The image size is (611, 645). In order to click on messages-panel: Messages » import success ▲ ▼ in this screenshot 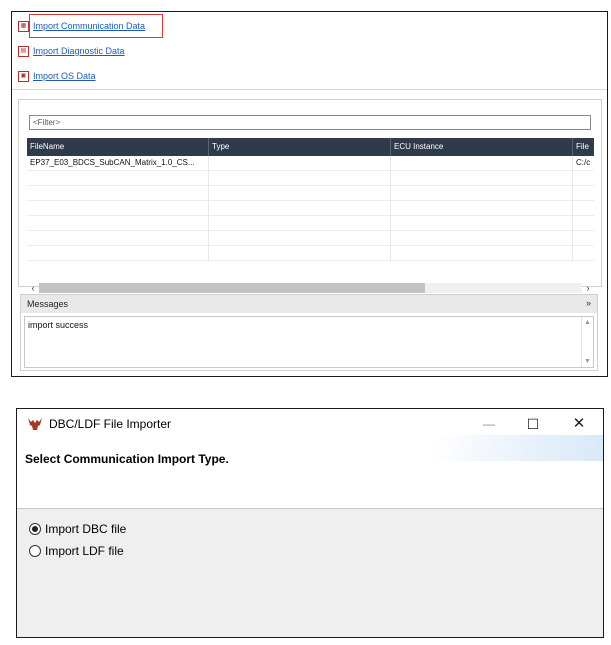, I will do `click(309, 332)`.